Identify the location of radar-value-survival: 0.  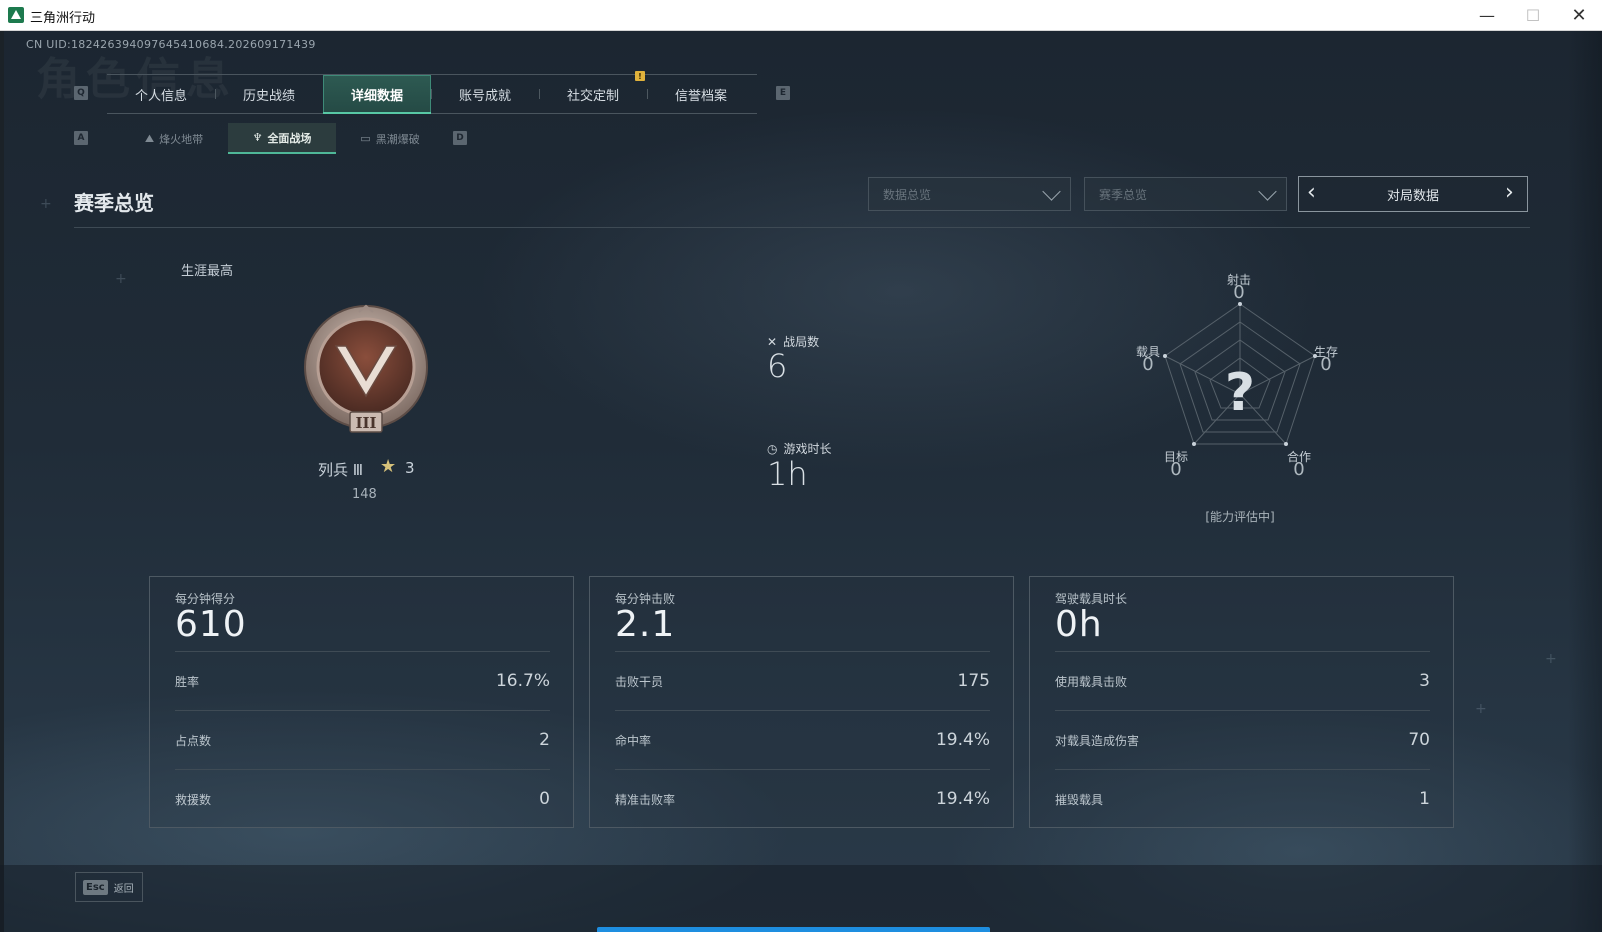
(1326, 364).